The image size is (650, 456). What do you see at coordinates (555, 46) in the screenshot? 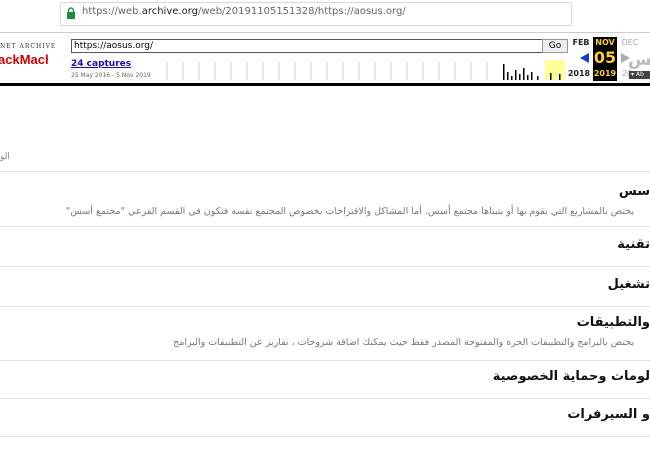
I see `go-button: Go` at bounding box center [555, 46].